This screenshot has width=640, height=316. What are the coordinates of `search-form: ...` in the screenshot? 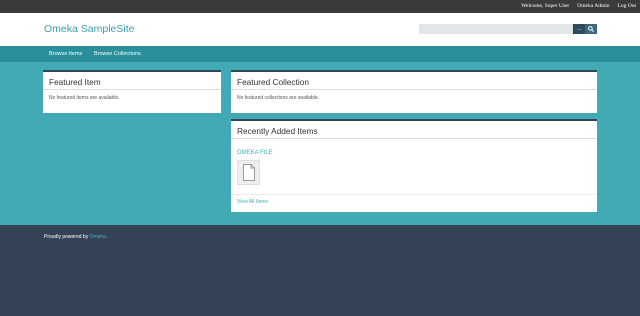 It's located at (508, 29).